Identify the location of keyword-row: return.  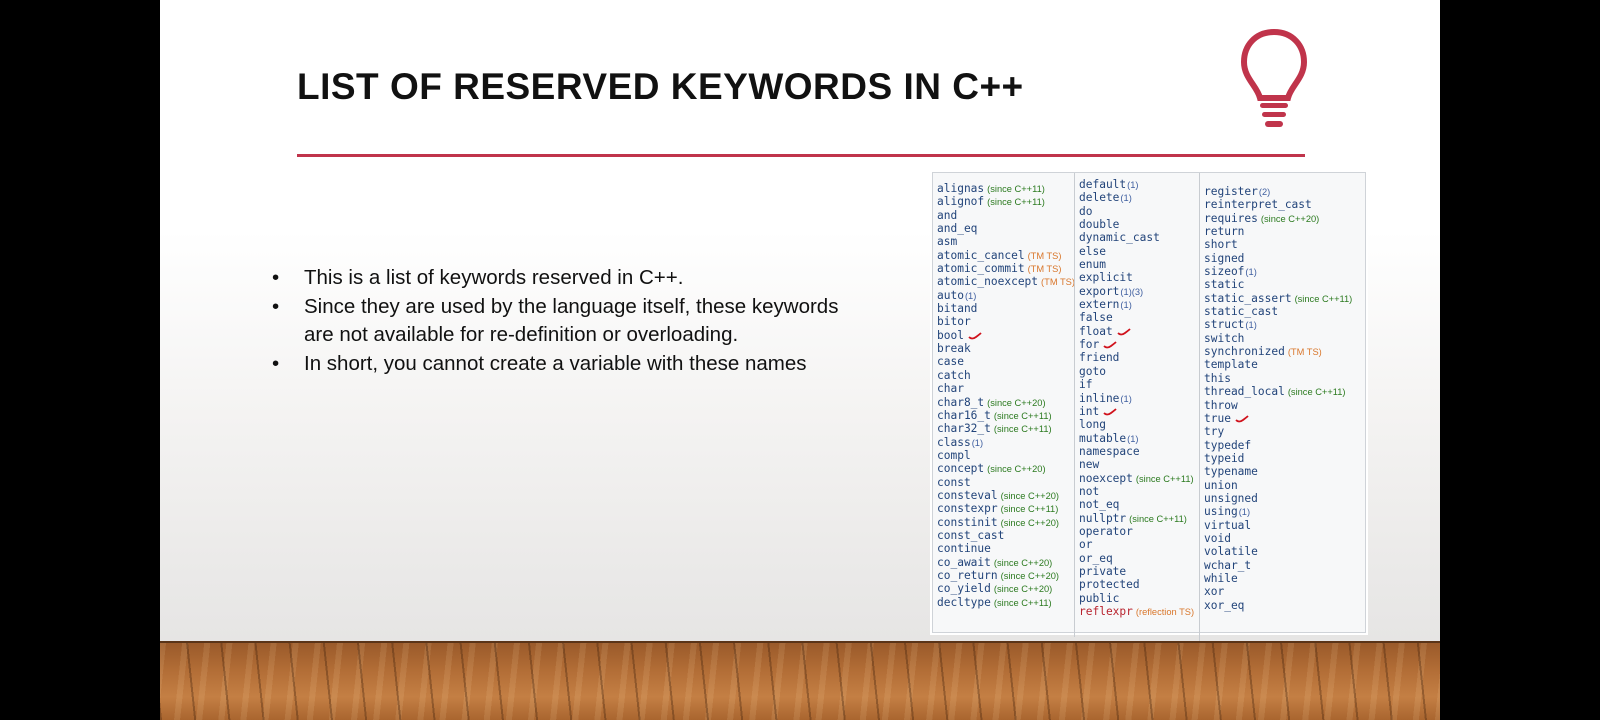
(1283, 231).